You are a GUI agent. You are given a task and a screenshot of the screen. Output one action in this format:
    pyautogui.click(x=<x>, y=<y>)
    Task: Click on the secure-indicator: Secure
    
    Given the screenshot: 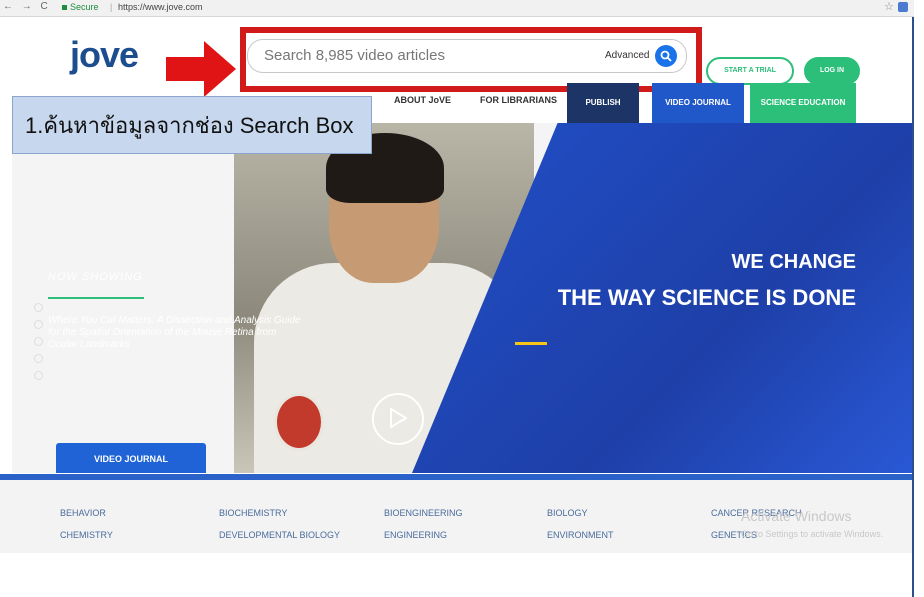 What is the action you would take?
    pyautogui.click(x=80, y=7)
    